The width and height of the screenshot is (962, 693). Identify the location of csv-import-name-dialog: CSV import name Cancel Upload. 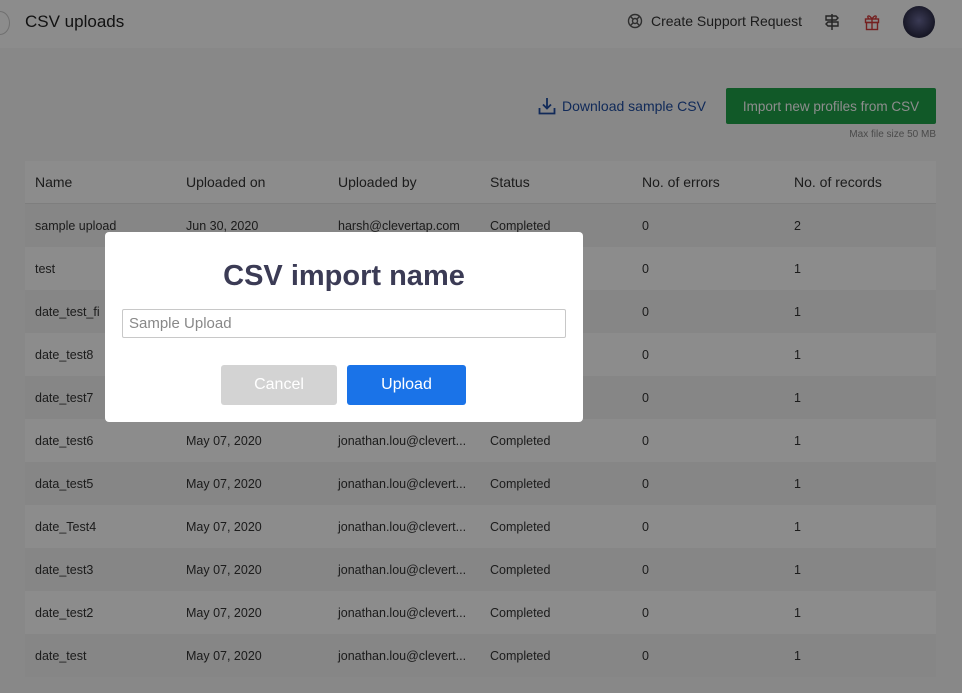
(344, 327).